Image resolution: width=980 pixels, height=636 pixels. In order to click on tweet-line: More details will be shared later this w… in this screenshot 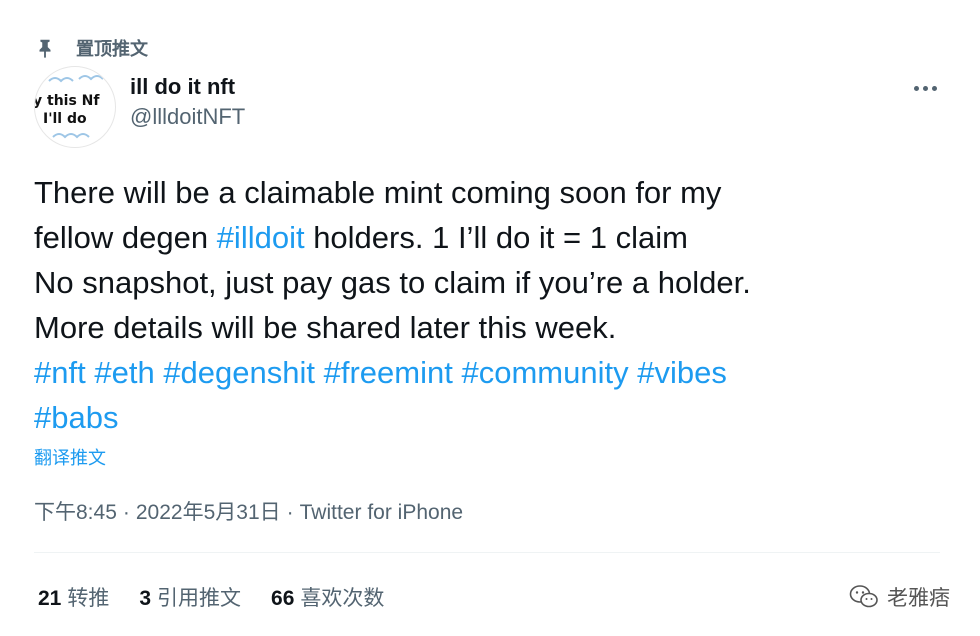, I will do `click(325, 327)`.